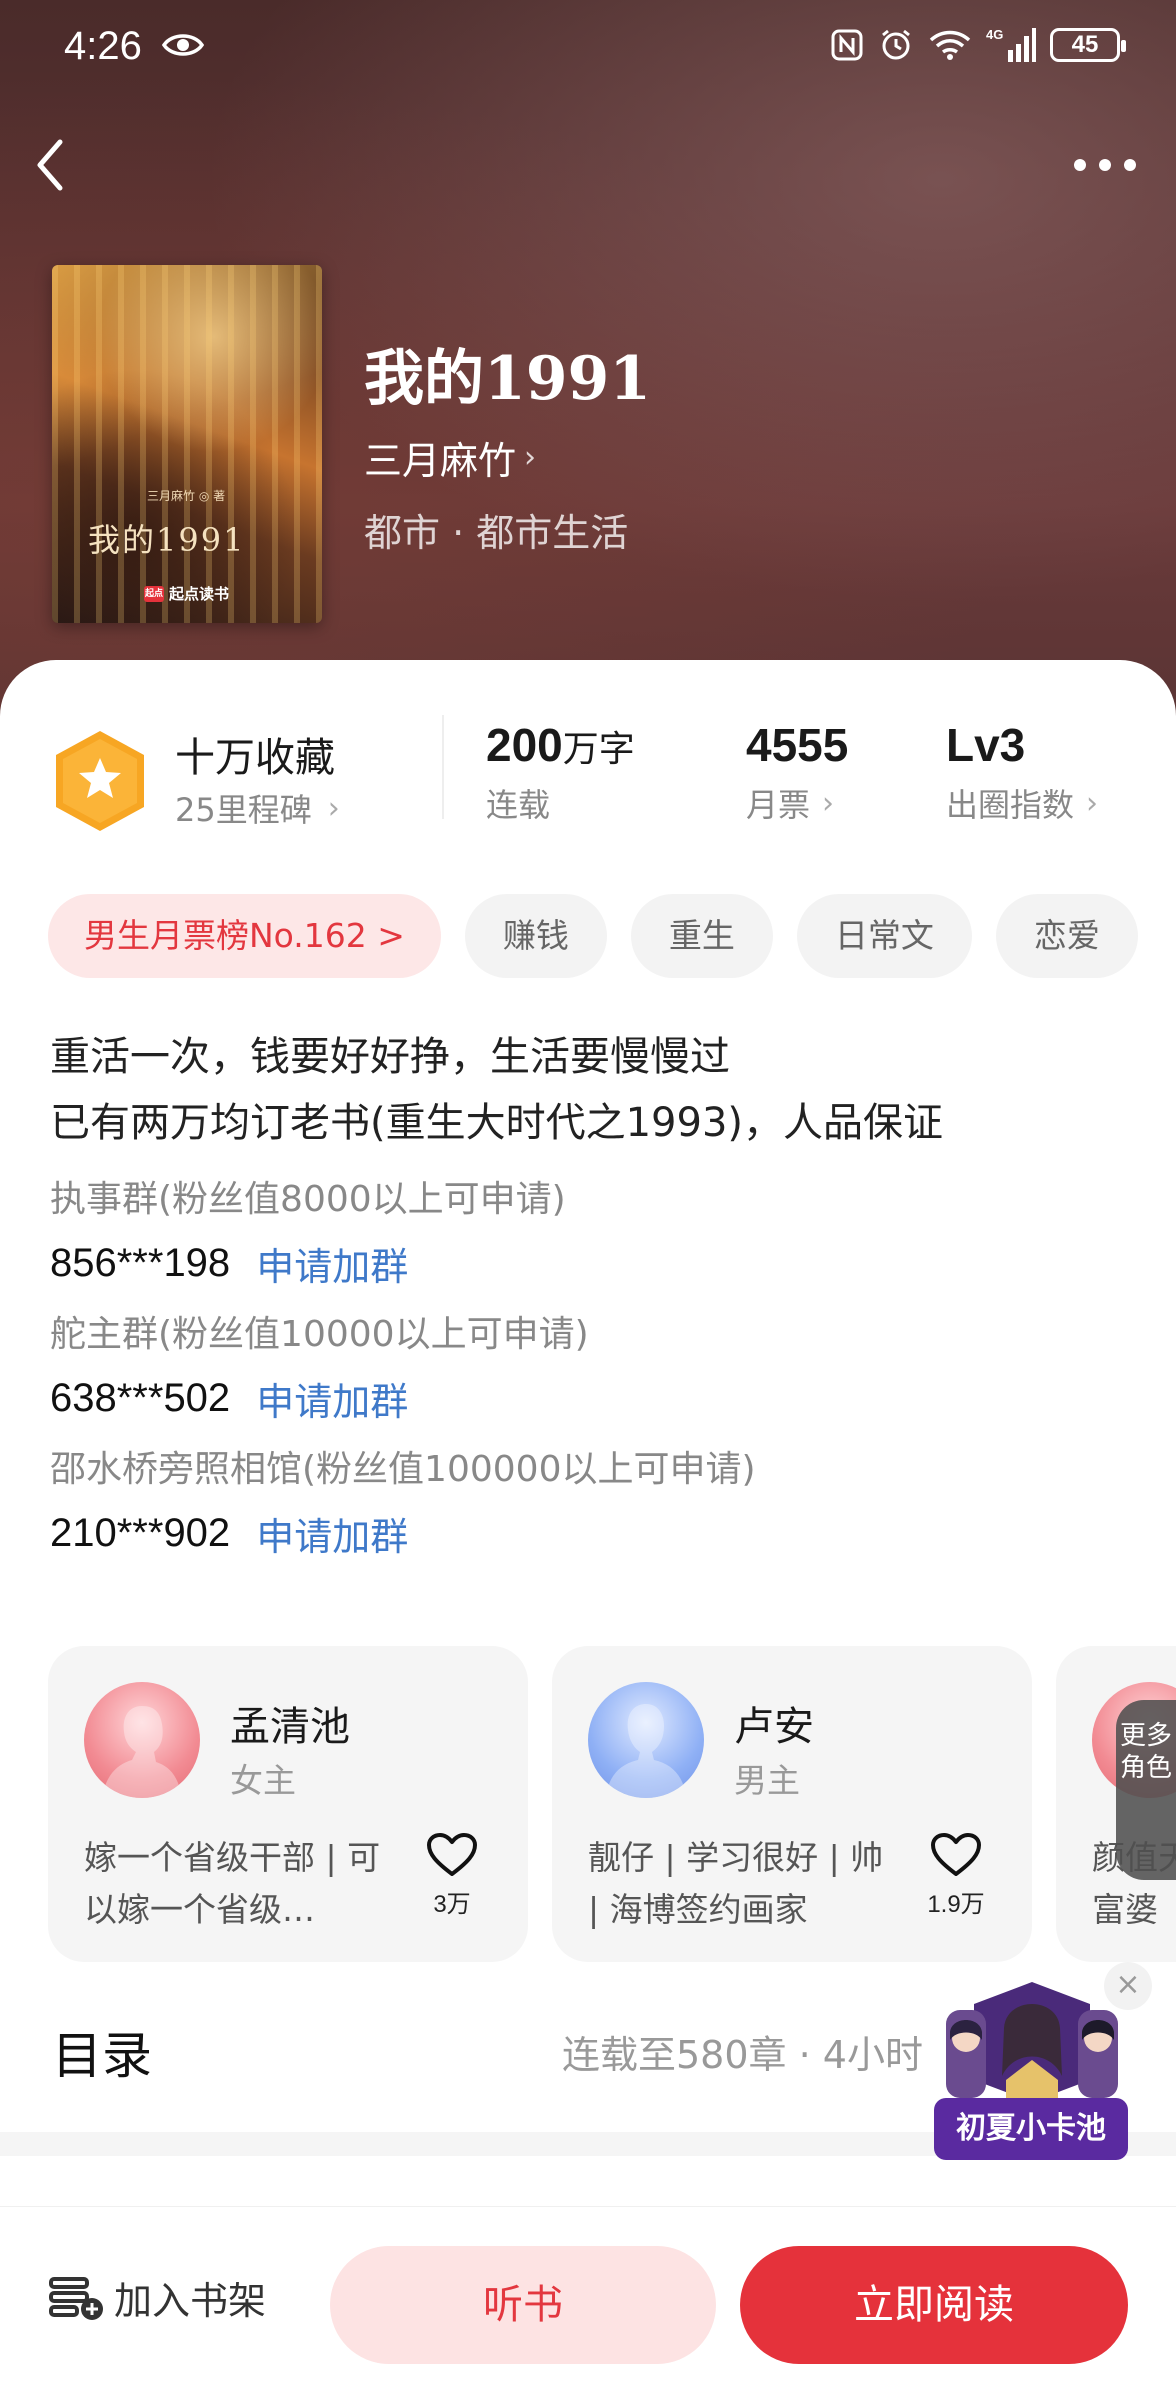 This screenshot has width=1176, height=2400. What do you see at coordinates (1146, 1790) in the screenshot?
I see `more-roles-button: 更多角色` at bounding box center [1146, 1790].